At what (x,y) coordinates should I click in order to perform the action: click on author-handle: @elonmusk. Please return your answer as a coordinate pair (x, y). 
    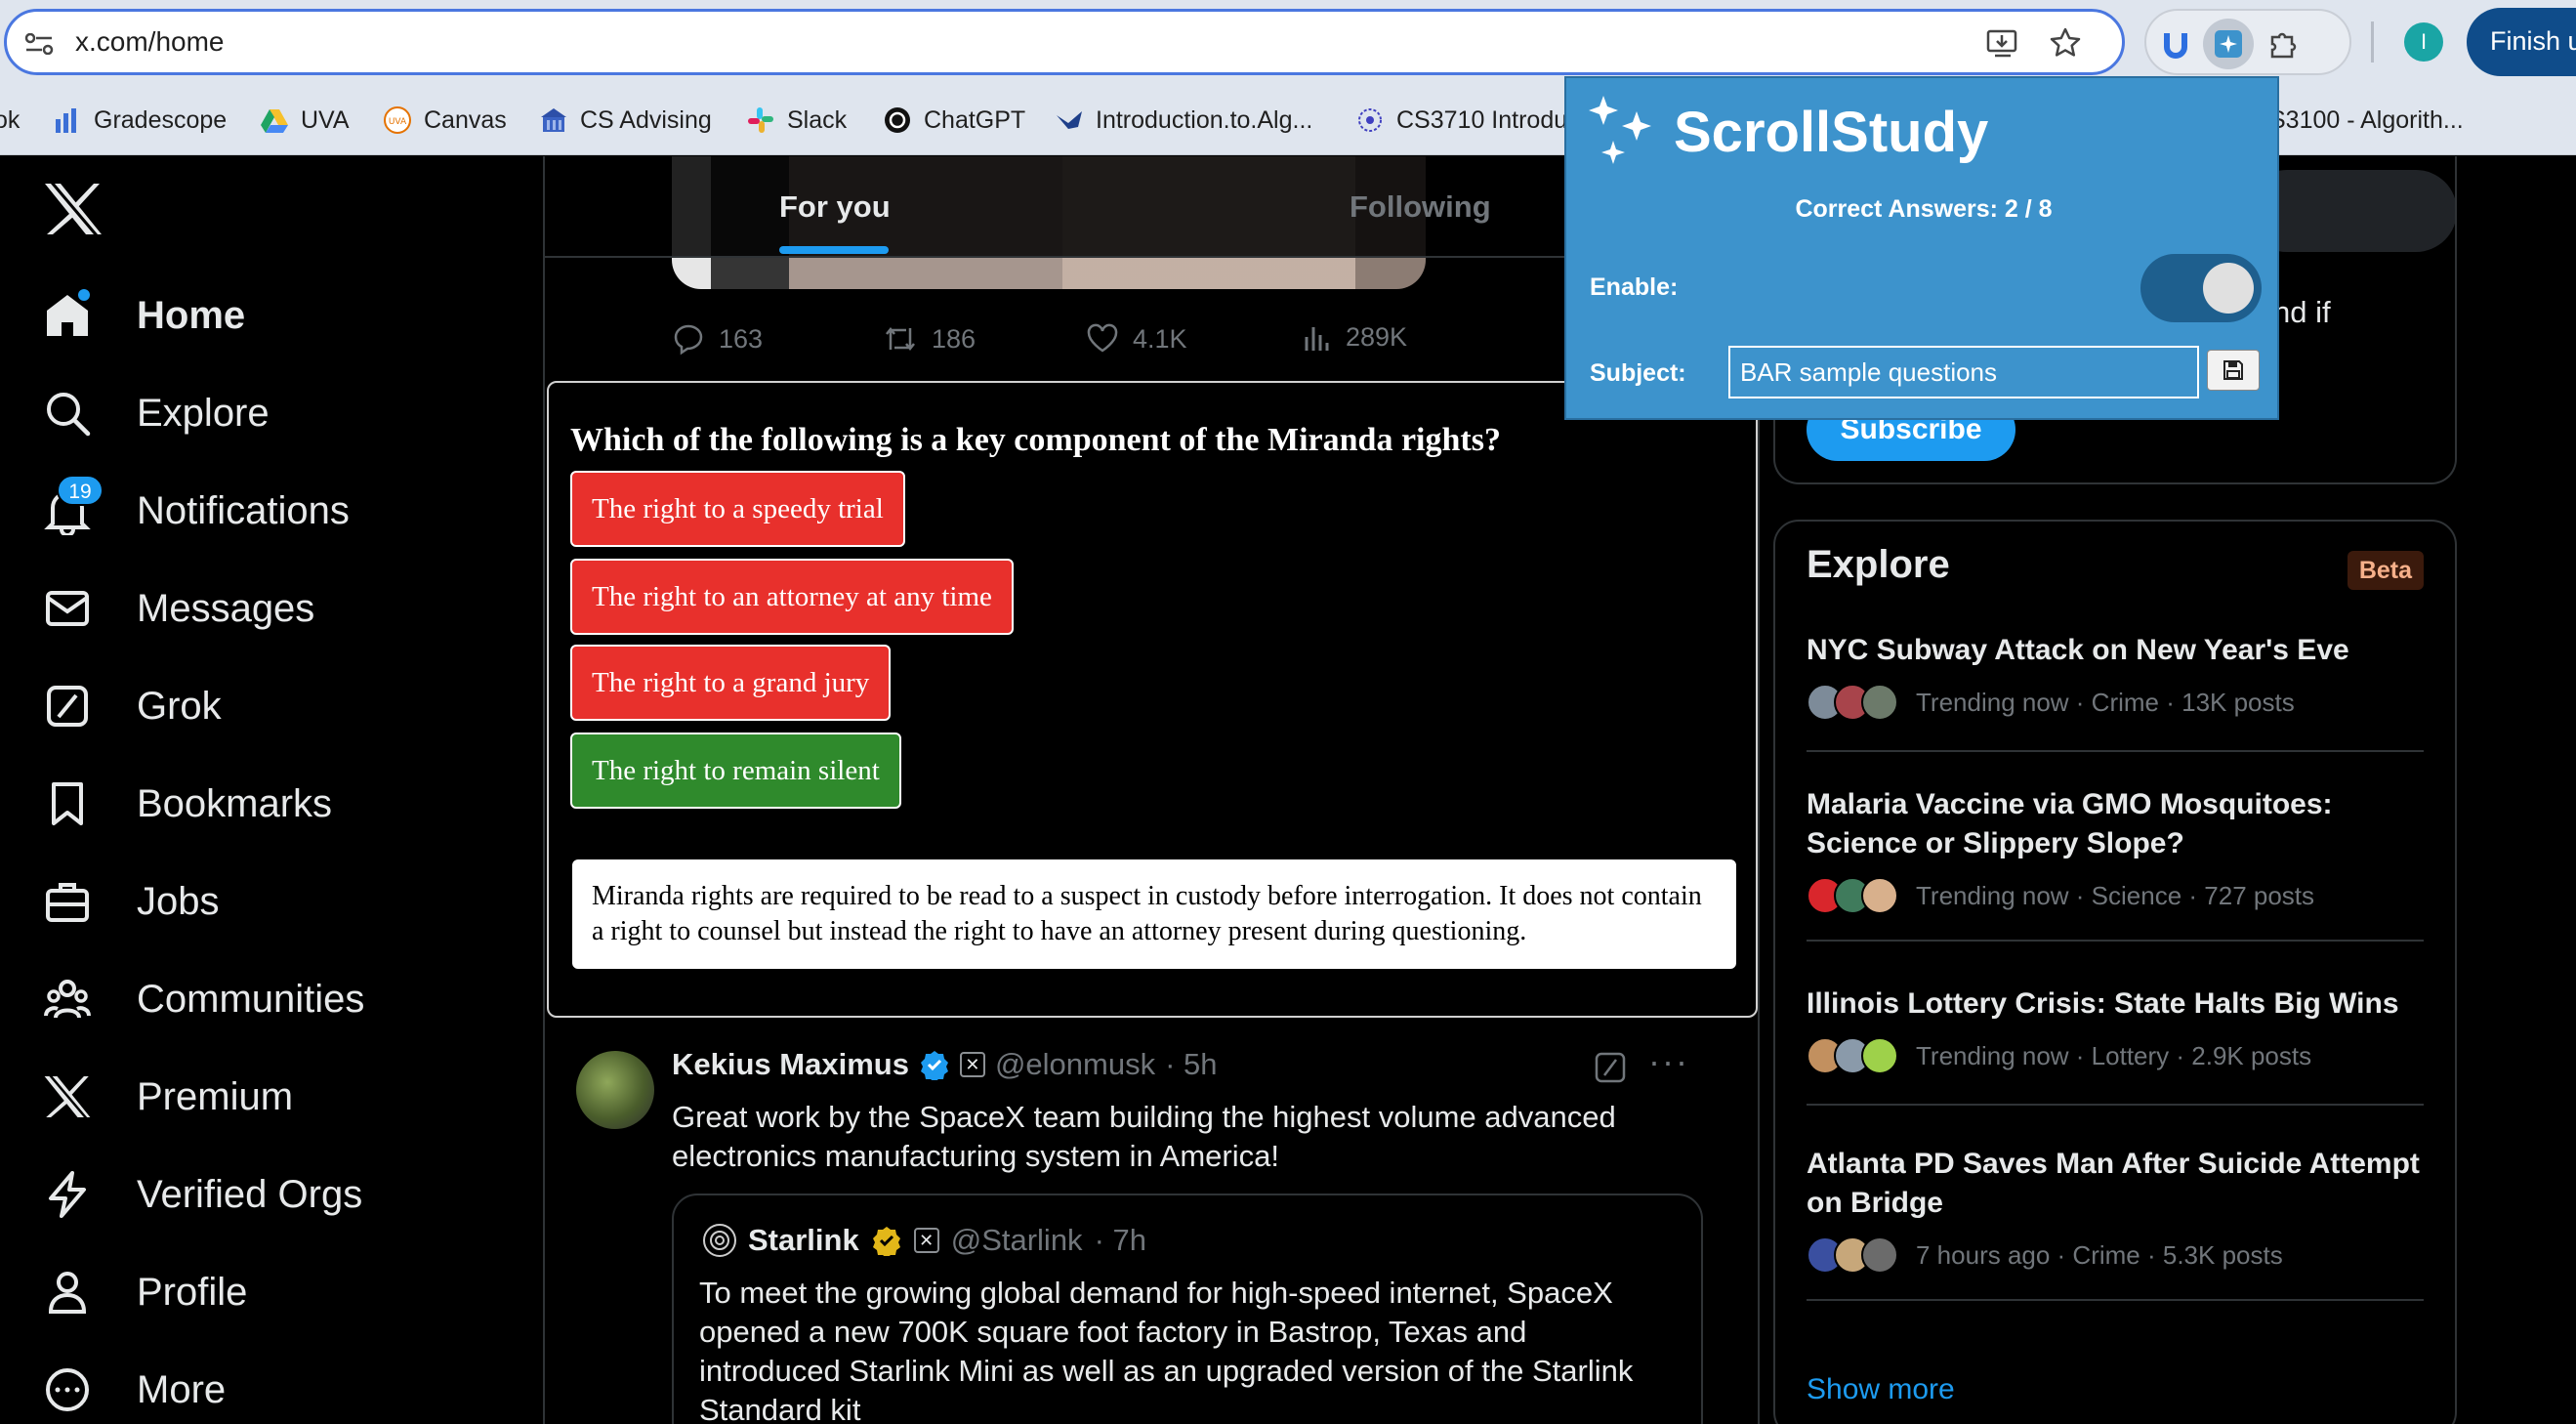
    Looking at the image, I should click on (1075, 1064).